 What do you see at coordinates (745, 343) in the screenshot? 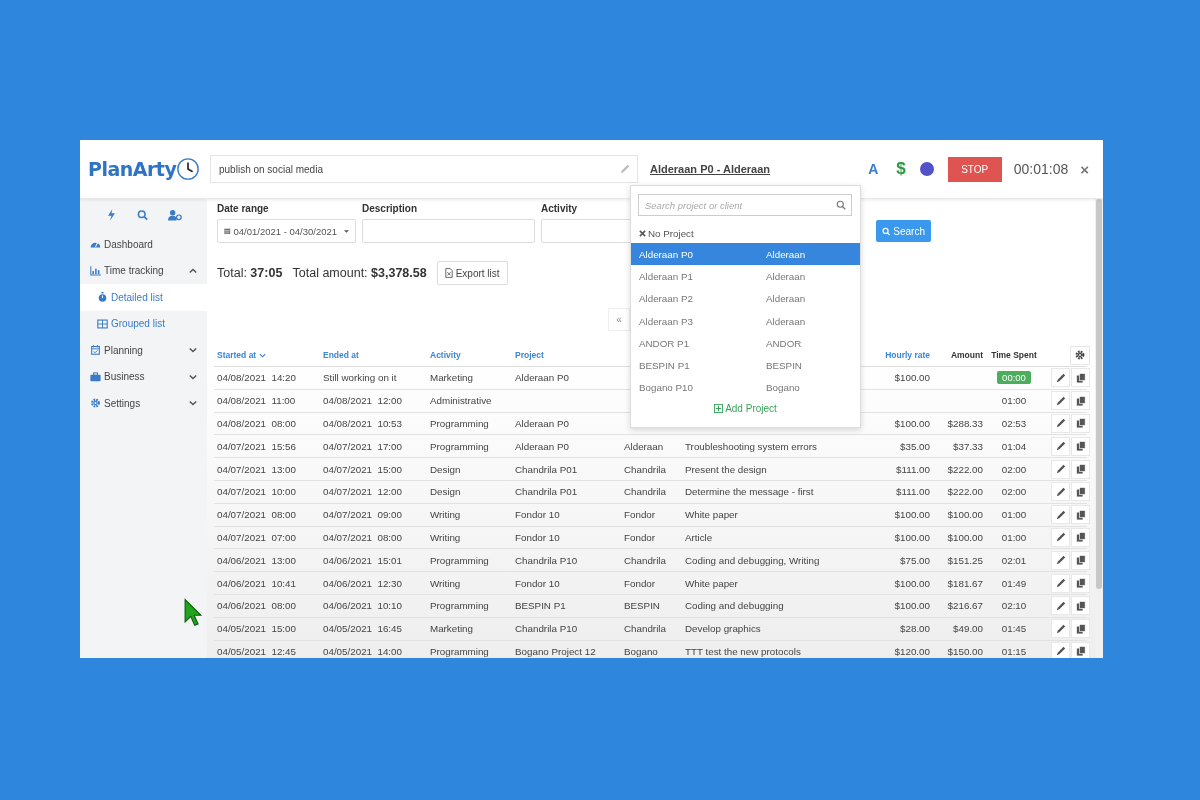
I see `project-option: ANDOR P1 ANDOR` at bounding box center [745, 343].